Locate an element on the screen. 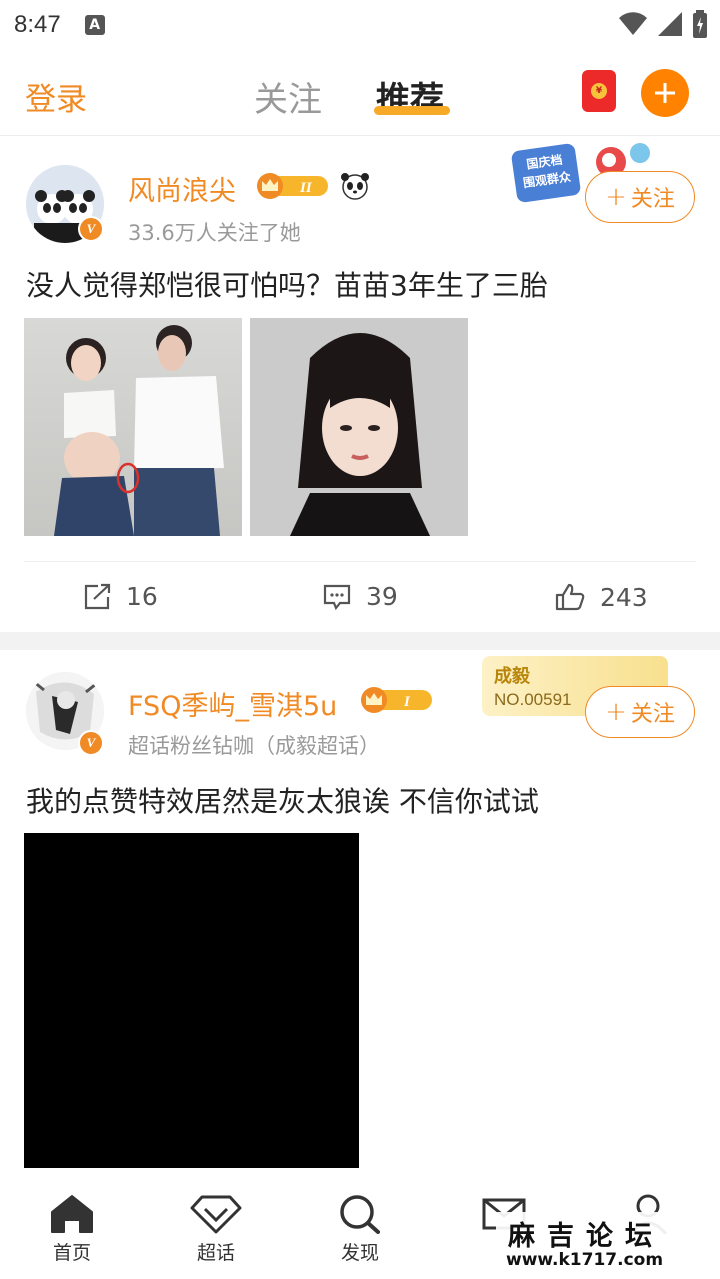 This screenshot has height=1279, width=720. like-icon is located at coordinates (570, 597).